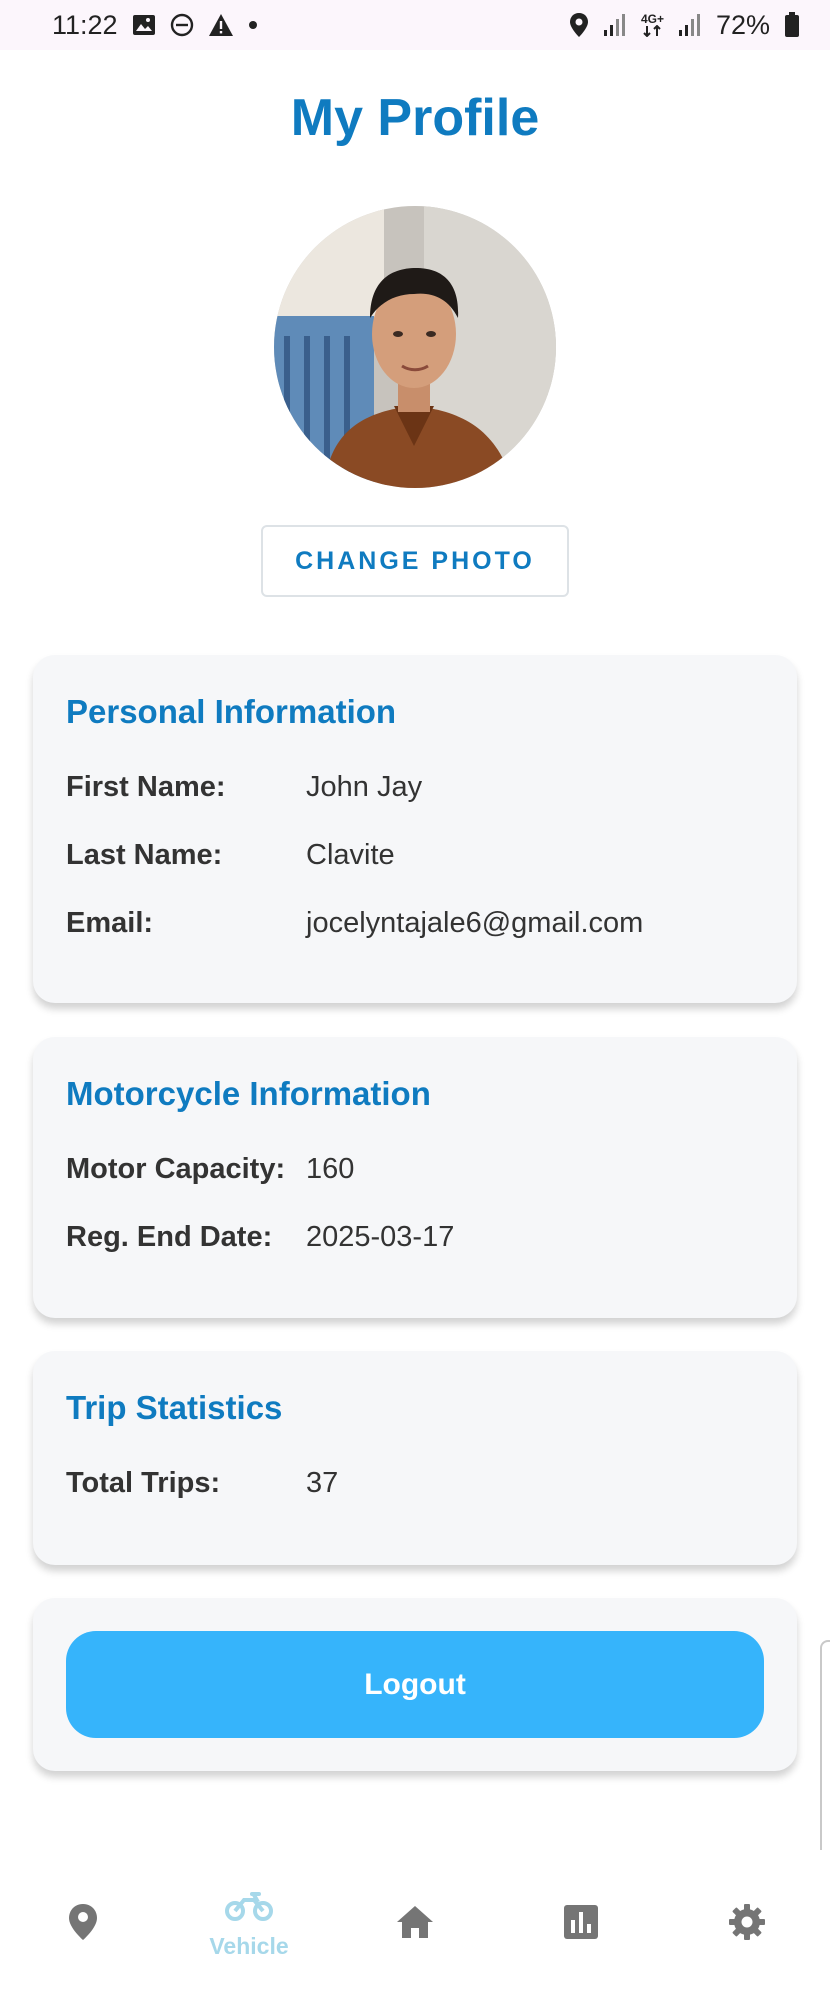  Describe the element at coordinates (415, 855) in the screenshot. I see `info-row: Last Name: Clavite` at that location.